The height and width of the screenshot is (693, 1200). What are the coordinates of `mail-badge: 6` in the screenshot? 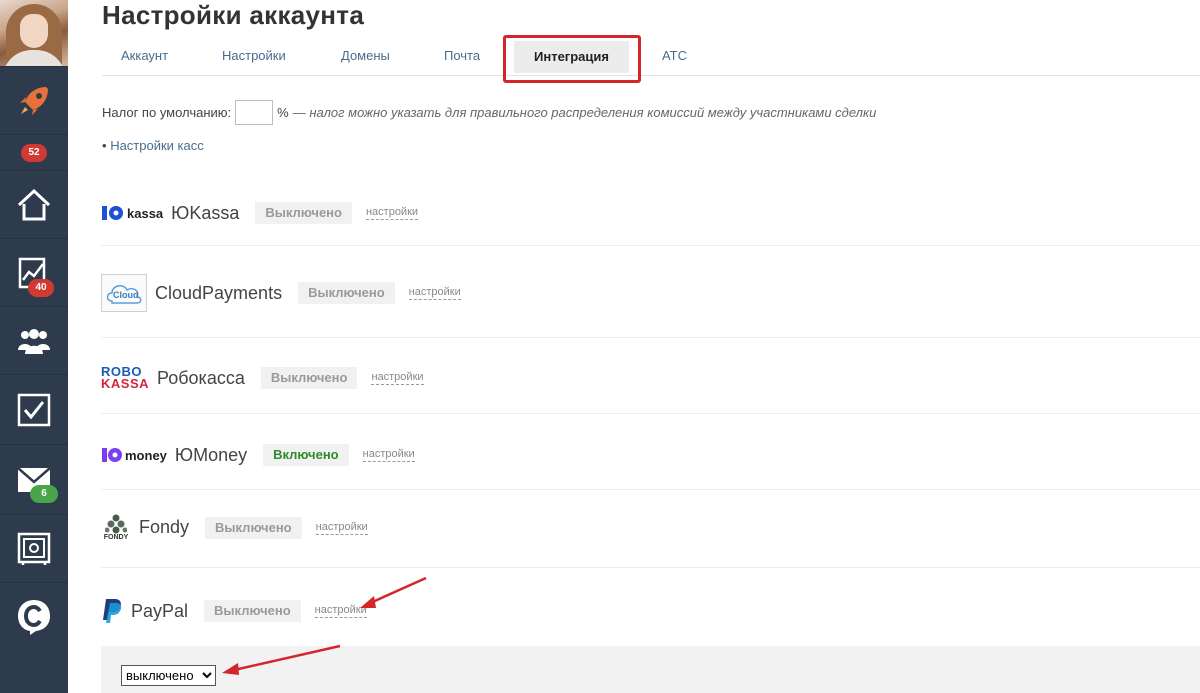 It's located at (44, 494).